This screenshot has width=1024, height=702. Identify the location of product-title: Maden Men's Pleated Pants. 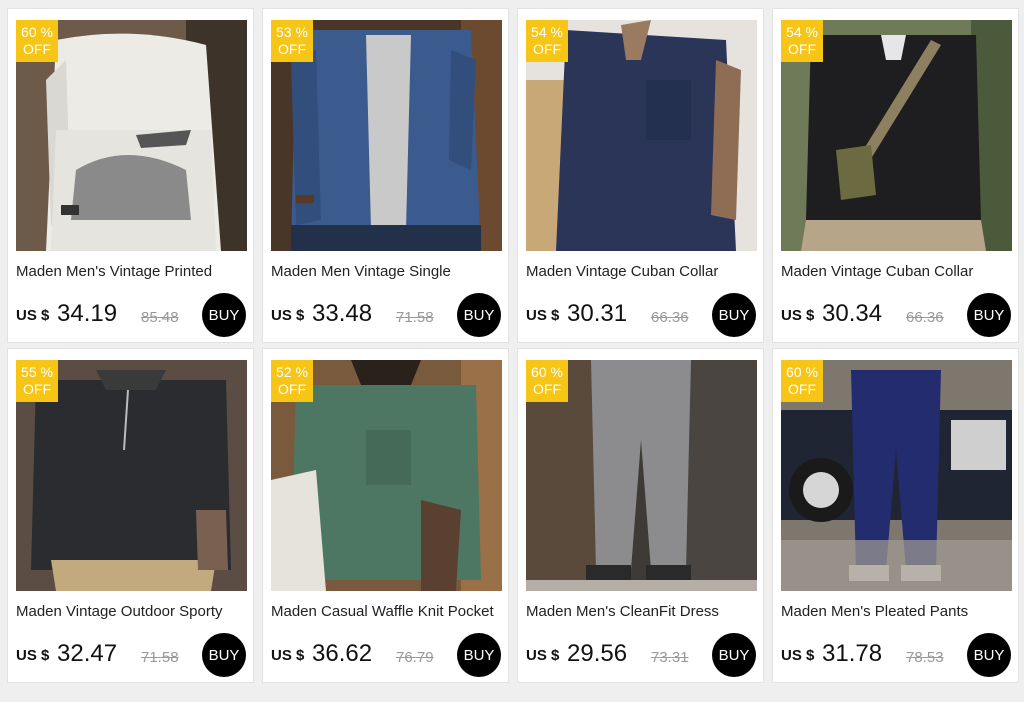
(897, 611).